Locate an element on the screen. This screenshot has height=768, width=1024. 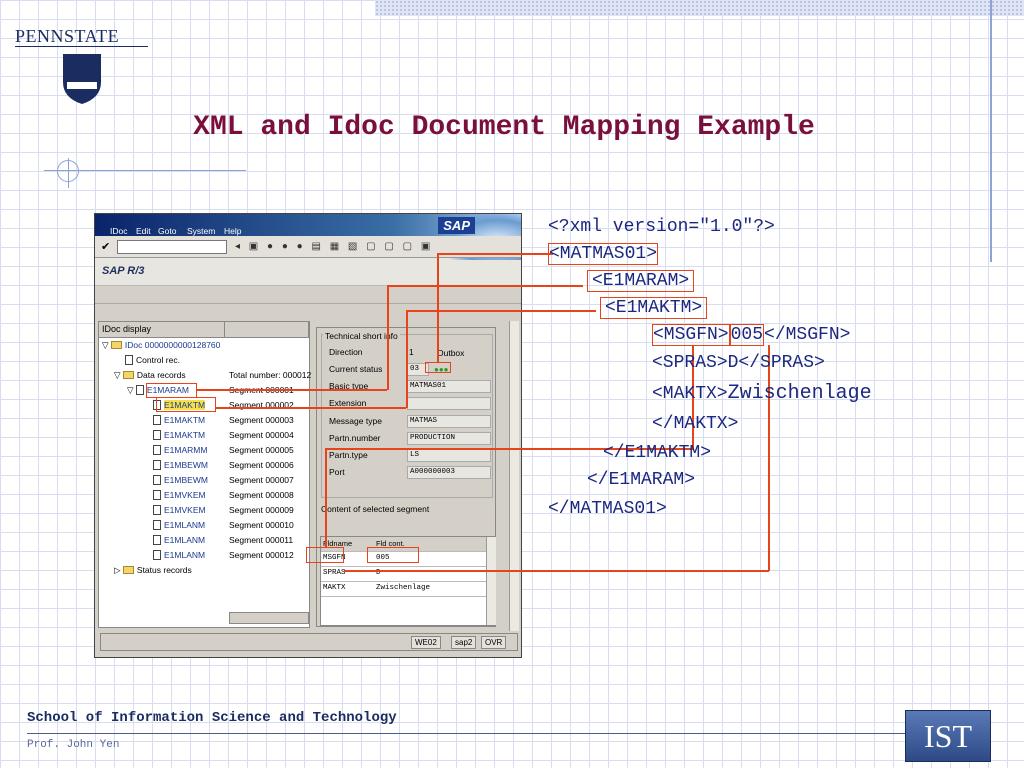
toolbar-icons: ◂ ▣ ● ● ● ▤ ▦ ▧ ▢ ▢ ▢ ▣ is located at coordinates (334, 246).